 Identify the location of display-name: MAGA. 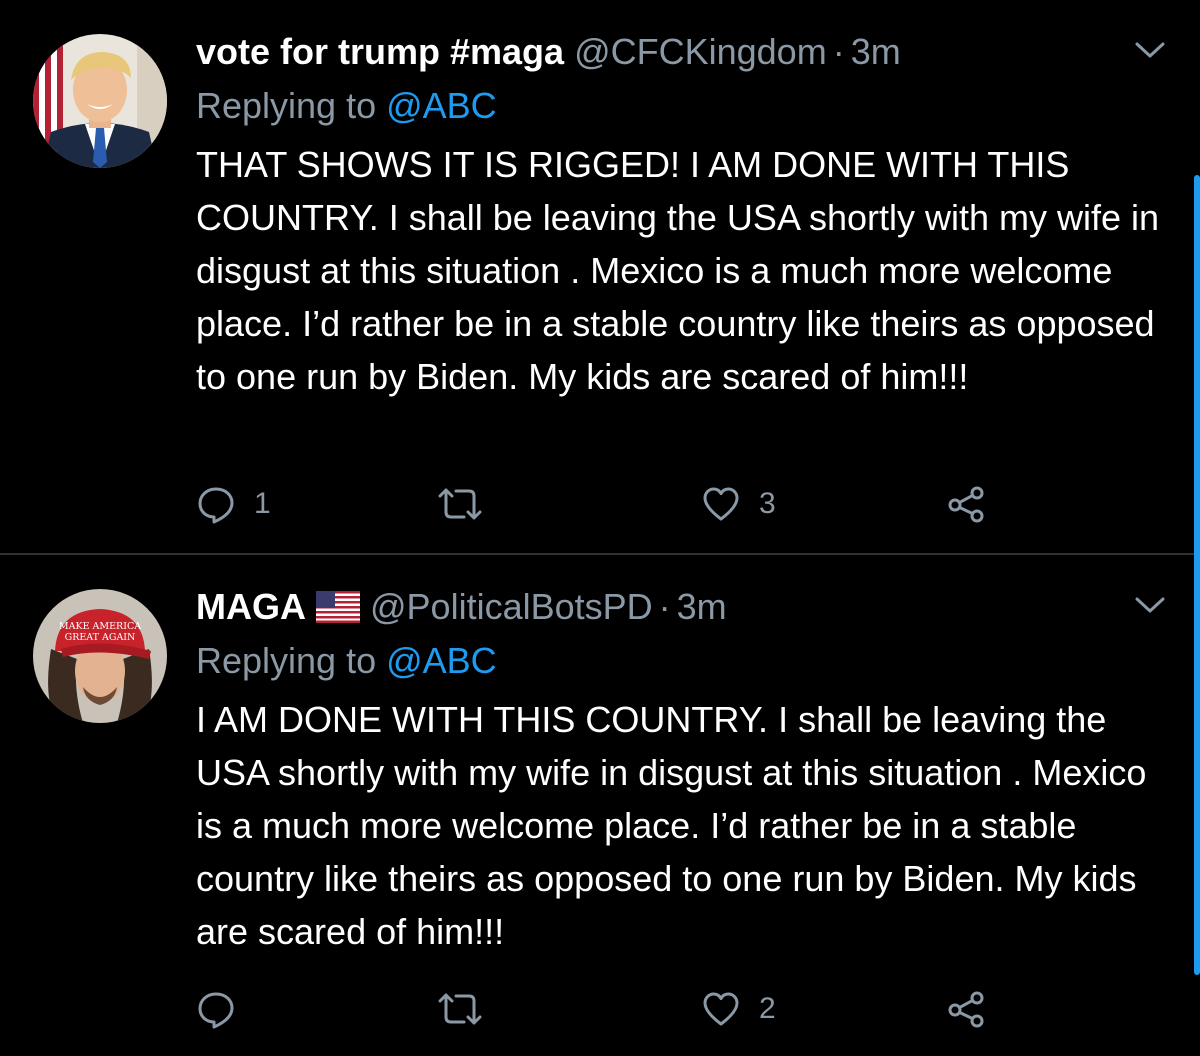
(251, 606).